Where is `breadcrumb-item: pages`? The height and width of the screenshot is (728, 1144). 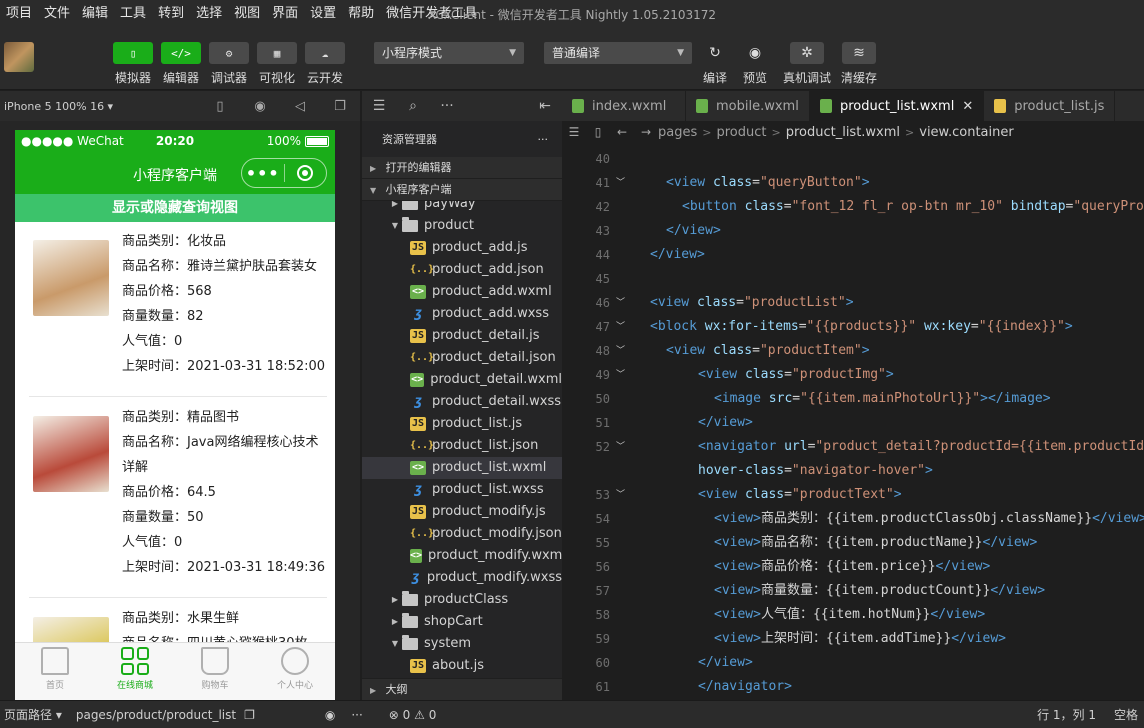 breadcrumb-item: pages is located at coordinates (677, 132).